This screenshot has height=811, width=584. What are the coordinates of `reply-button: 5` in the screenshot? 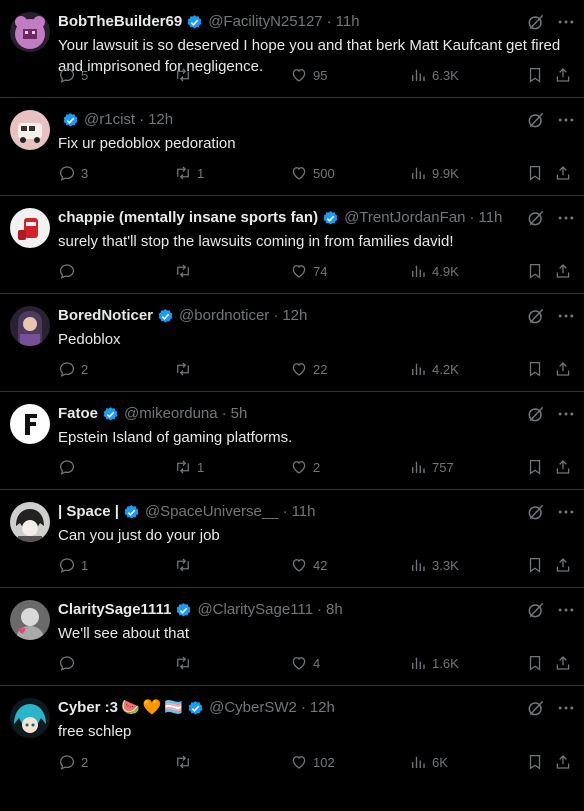 It's located at (73, 75).